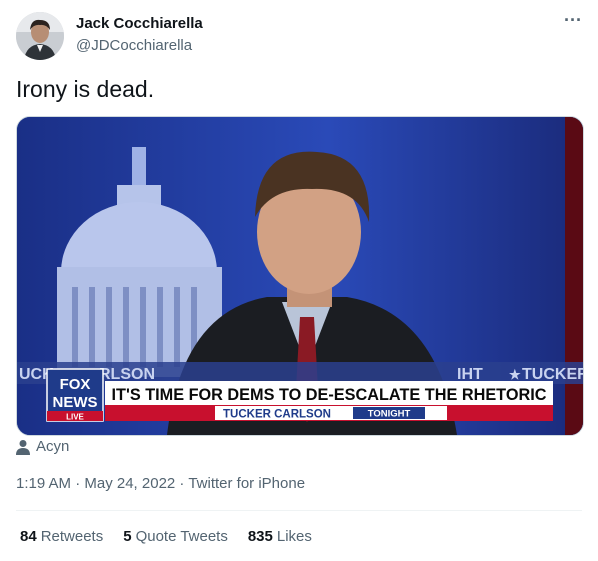 This screenshot has width=598, height=561. I want to click on more-options-icon: ···, so click(573, 20).